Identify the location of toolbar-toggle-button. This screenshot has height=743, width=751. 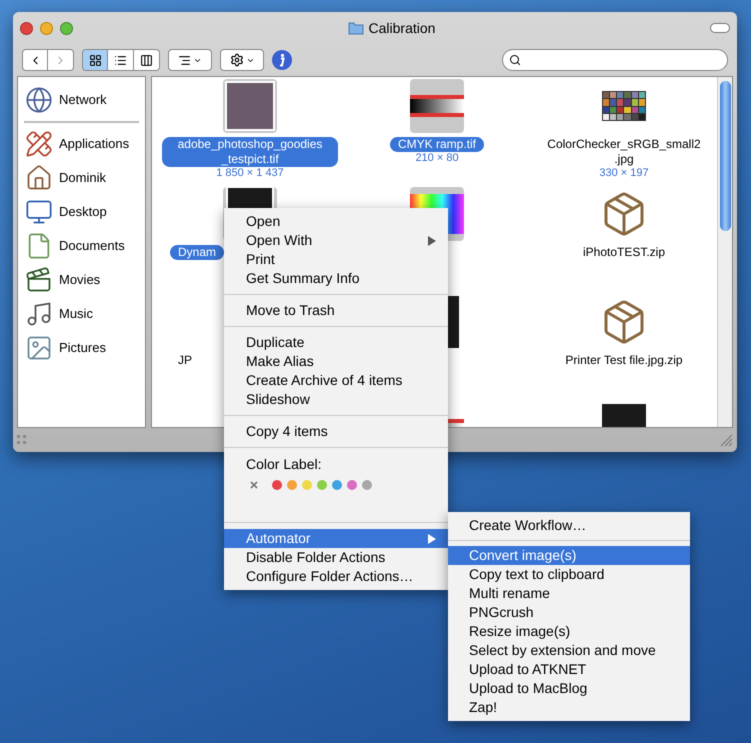
(720, 28).